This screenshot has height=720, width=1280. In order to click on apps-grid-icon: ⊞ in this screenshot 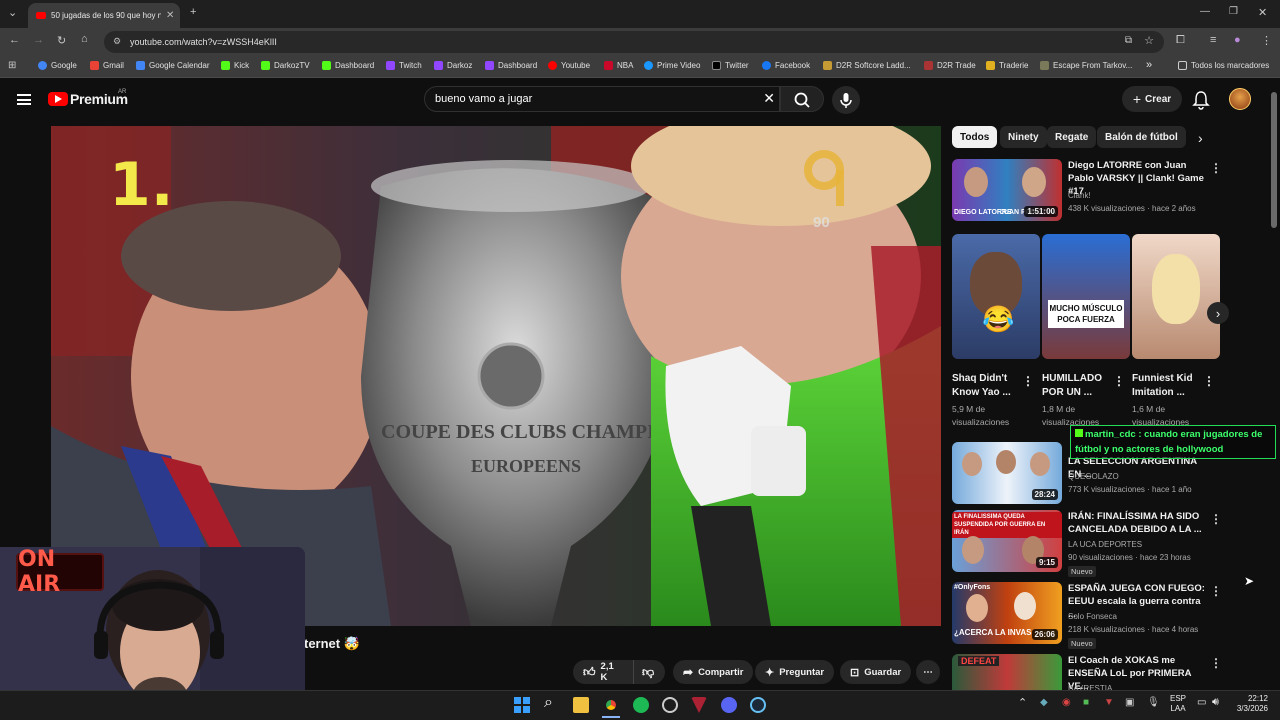, I will do `click(12, 65)`.